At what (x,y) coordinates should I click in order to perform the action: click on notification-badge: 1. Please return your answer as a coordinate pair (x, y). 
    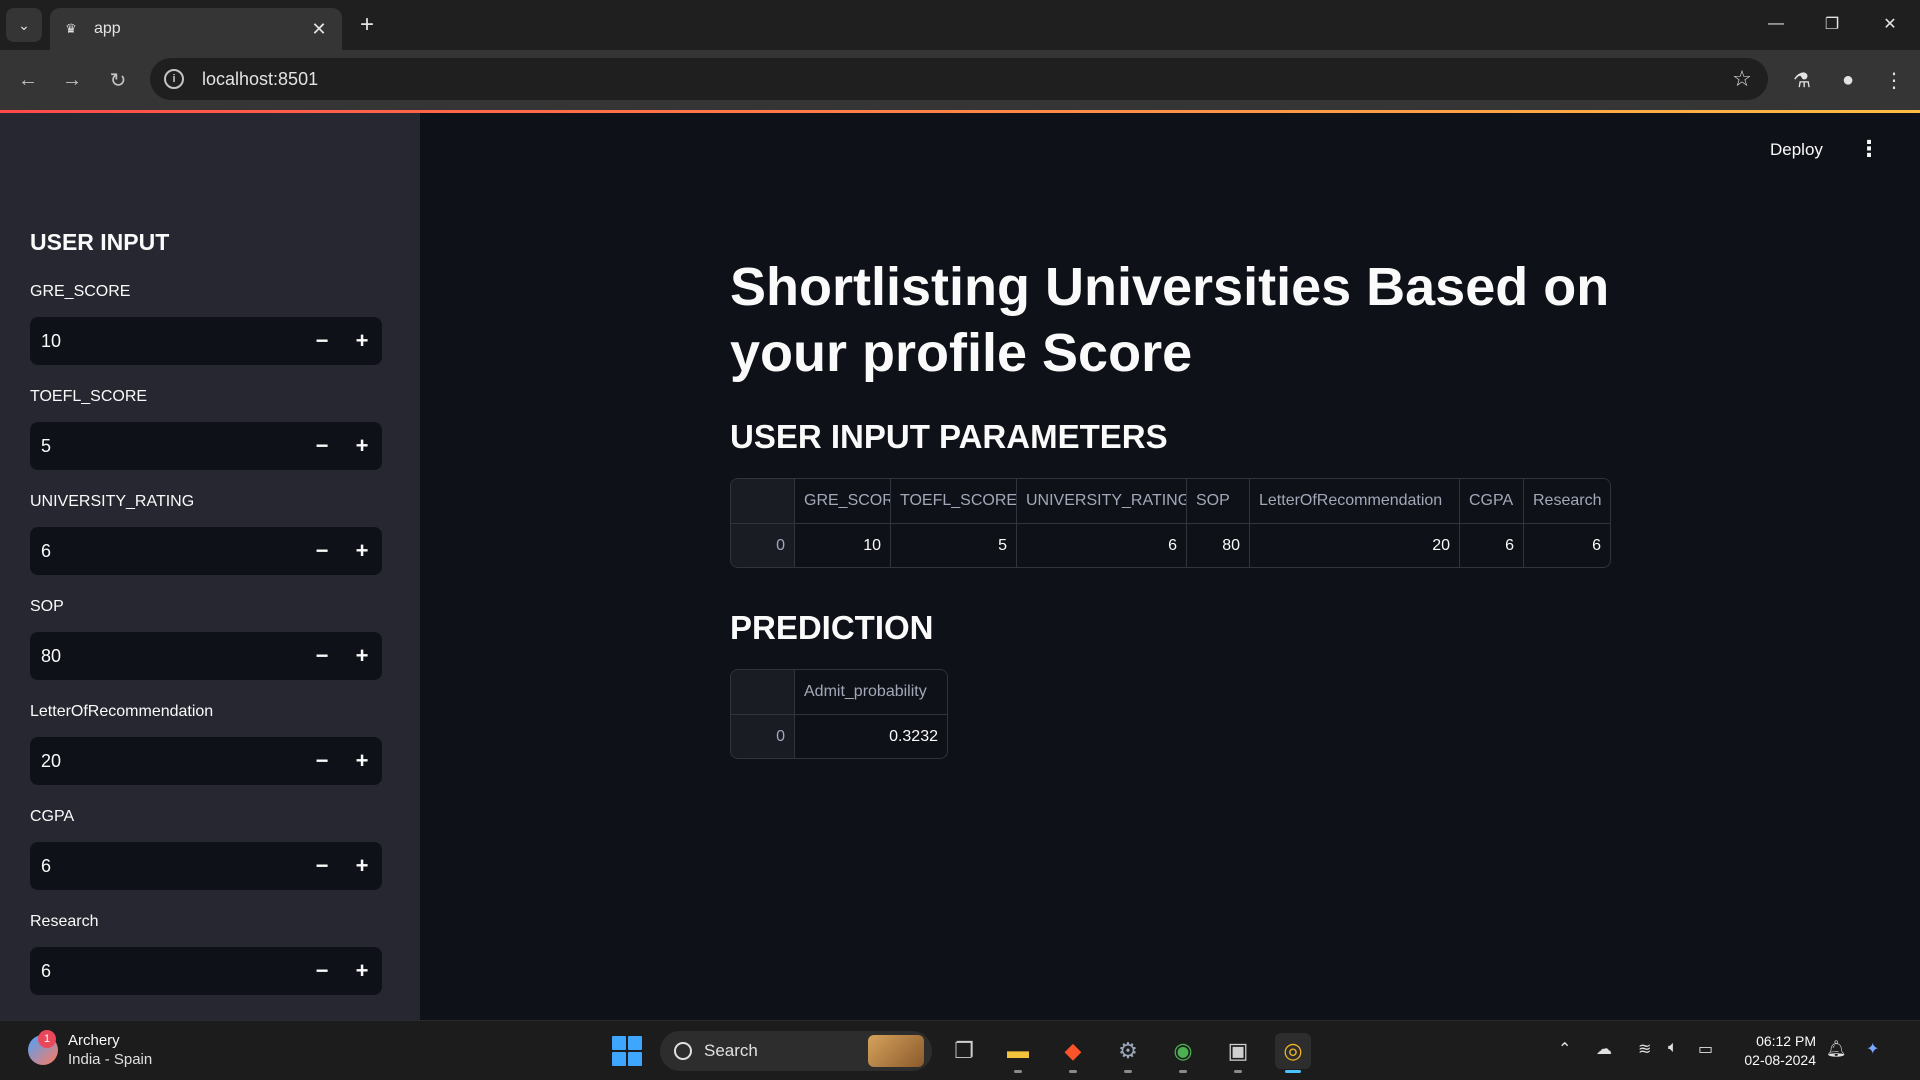
    Looking at the image, I should click on (47, 1039).